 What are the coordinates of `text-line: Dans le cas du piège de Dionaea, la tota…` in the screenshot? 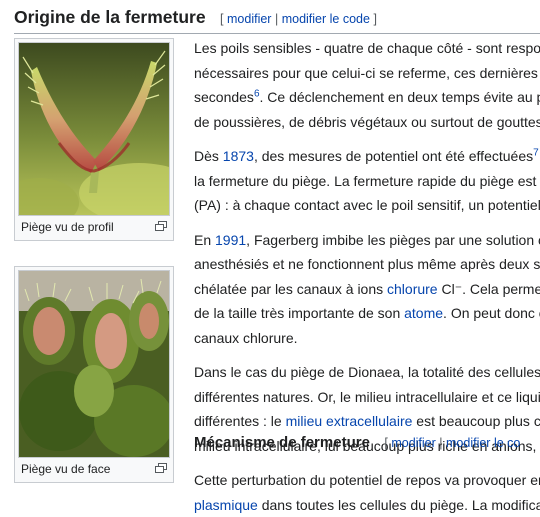 It's located at (367, 372).